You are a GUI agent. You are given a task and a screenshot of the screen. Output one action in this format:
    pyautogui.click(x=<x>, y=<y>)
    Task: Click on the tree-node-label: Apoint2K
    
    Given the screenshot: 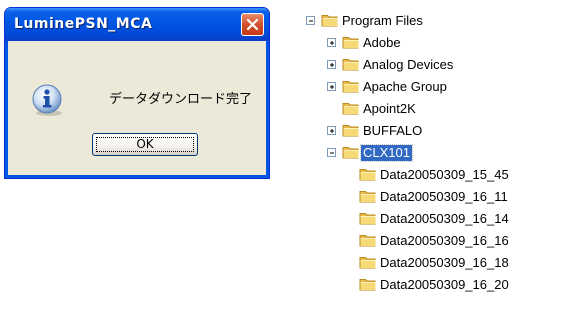 What is the action you would take?
    pyautogui.click(x=389, y=108)
    